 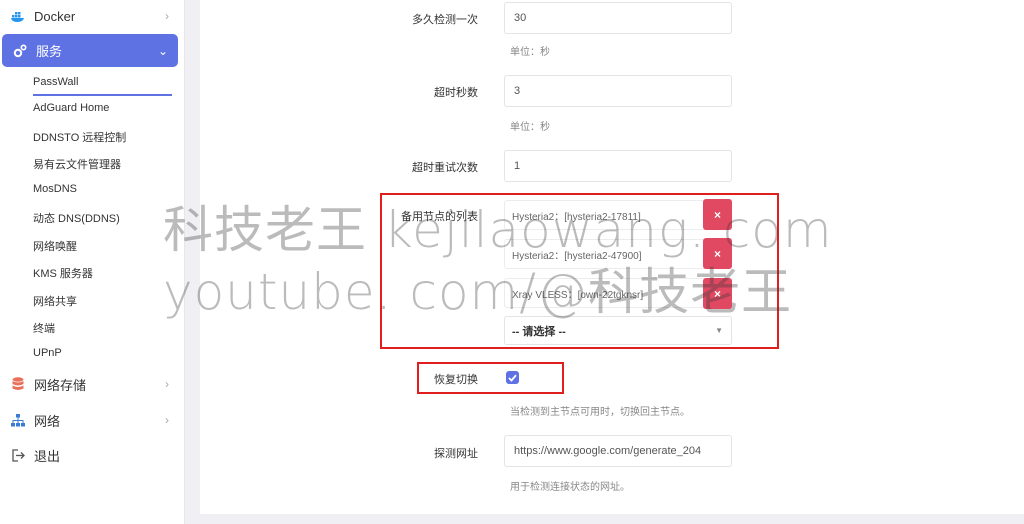 What do you see at coordinates (20, 51) in the screenshot?
I see `gears-icon` at bounding box center [20, 51].